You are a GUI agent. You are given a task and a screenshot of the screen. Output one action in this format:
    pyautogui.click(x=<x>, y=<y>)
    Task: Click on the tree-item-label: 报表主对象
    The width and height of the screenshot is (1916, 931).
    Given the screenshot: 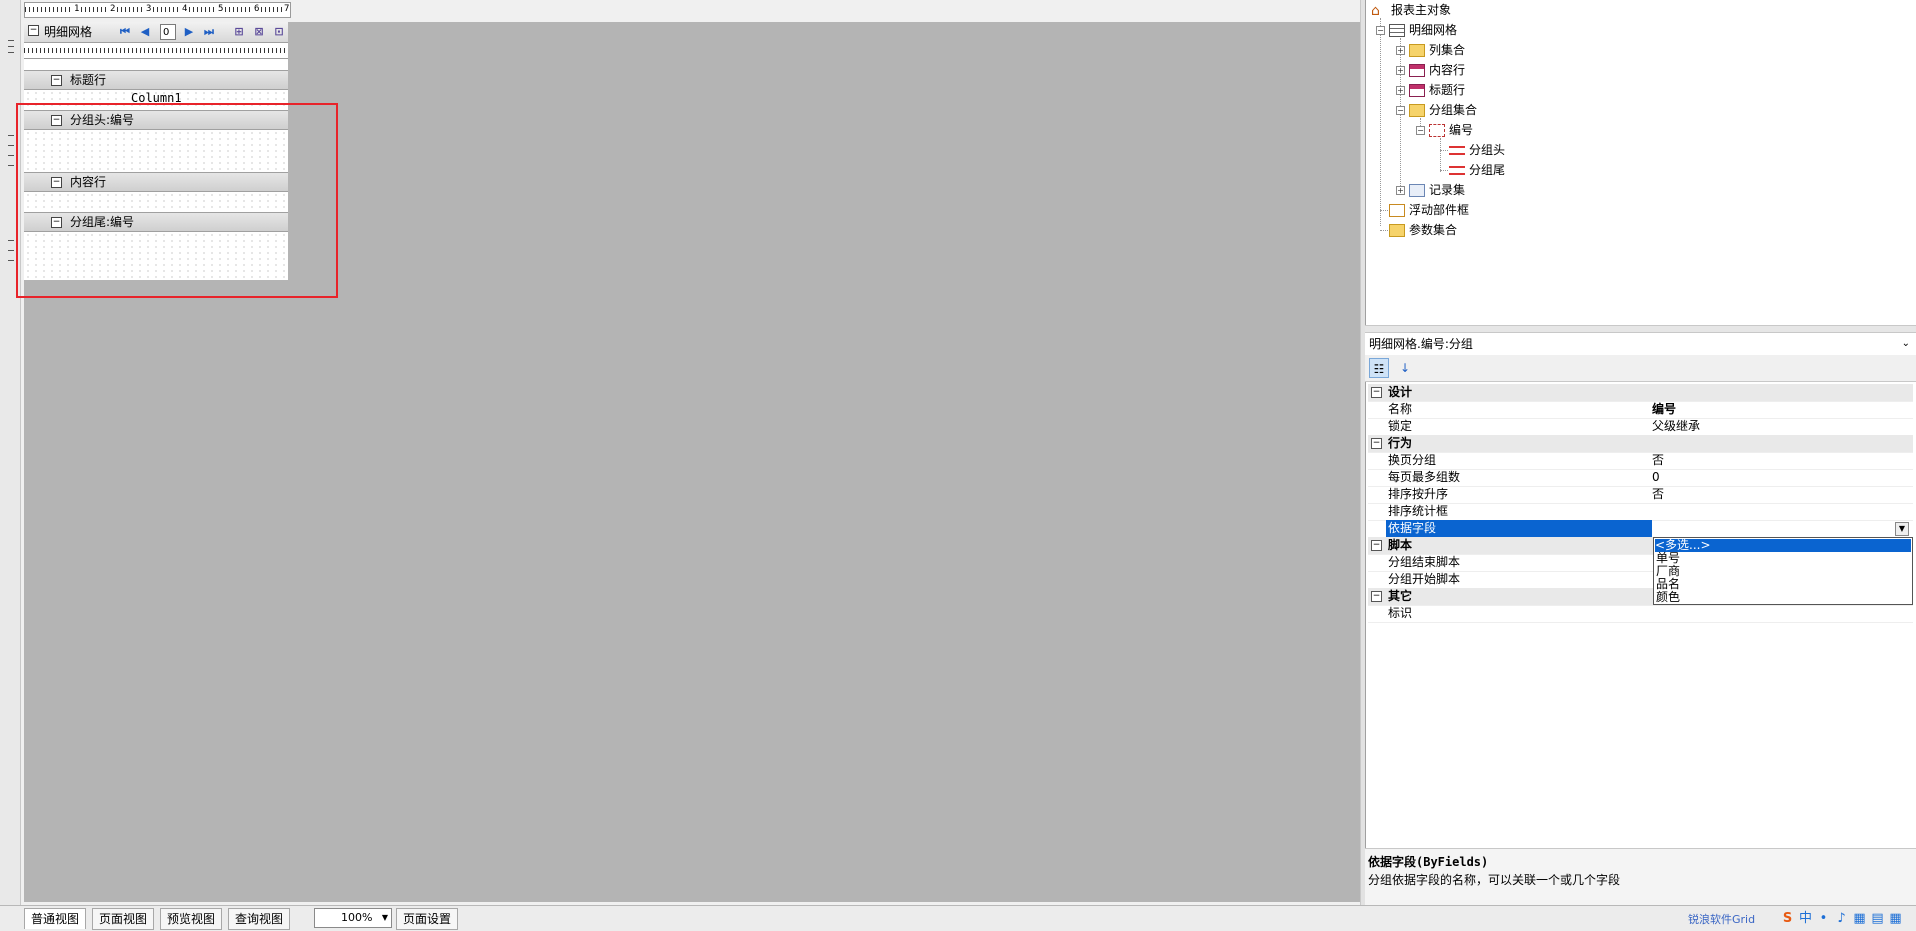 What is the action you would take?
    pyautogui.click(x=1421, y=10)
    